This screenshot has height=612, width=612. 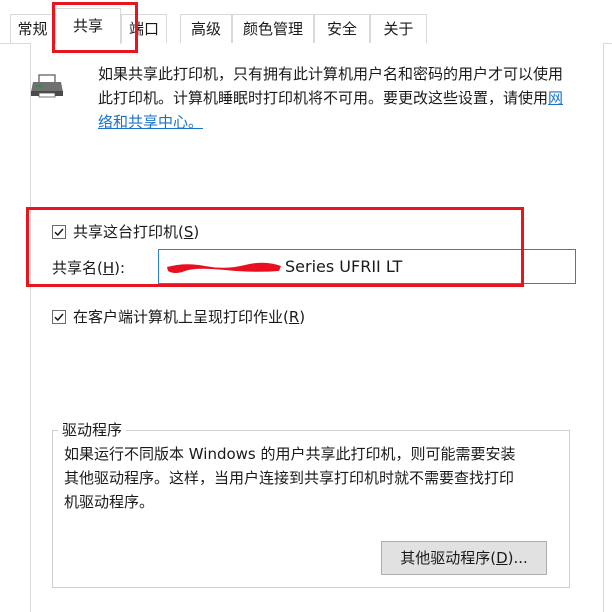 I want to click on tab-general: 常规, so click(x=32, y=28).